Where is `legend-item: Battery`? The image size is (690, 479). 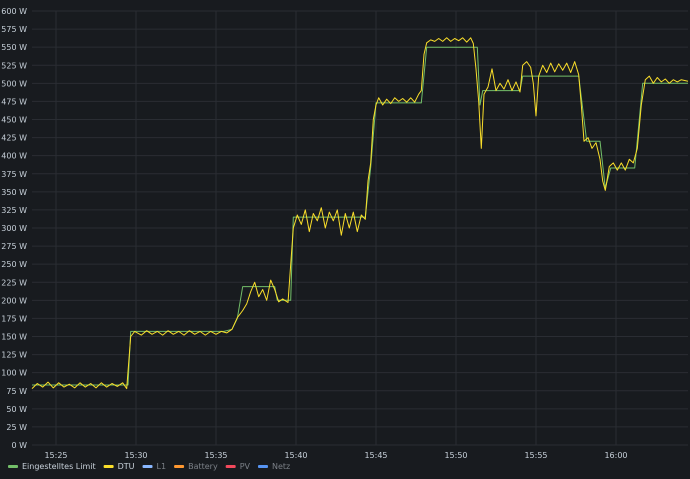
legend-item: Battery is located at coordinates (196, 466).